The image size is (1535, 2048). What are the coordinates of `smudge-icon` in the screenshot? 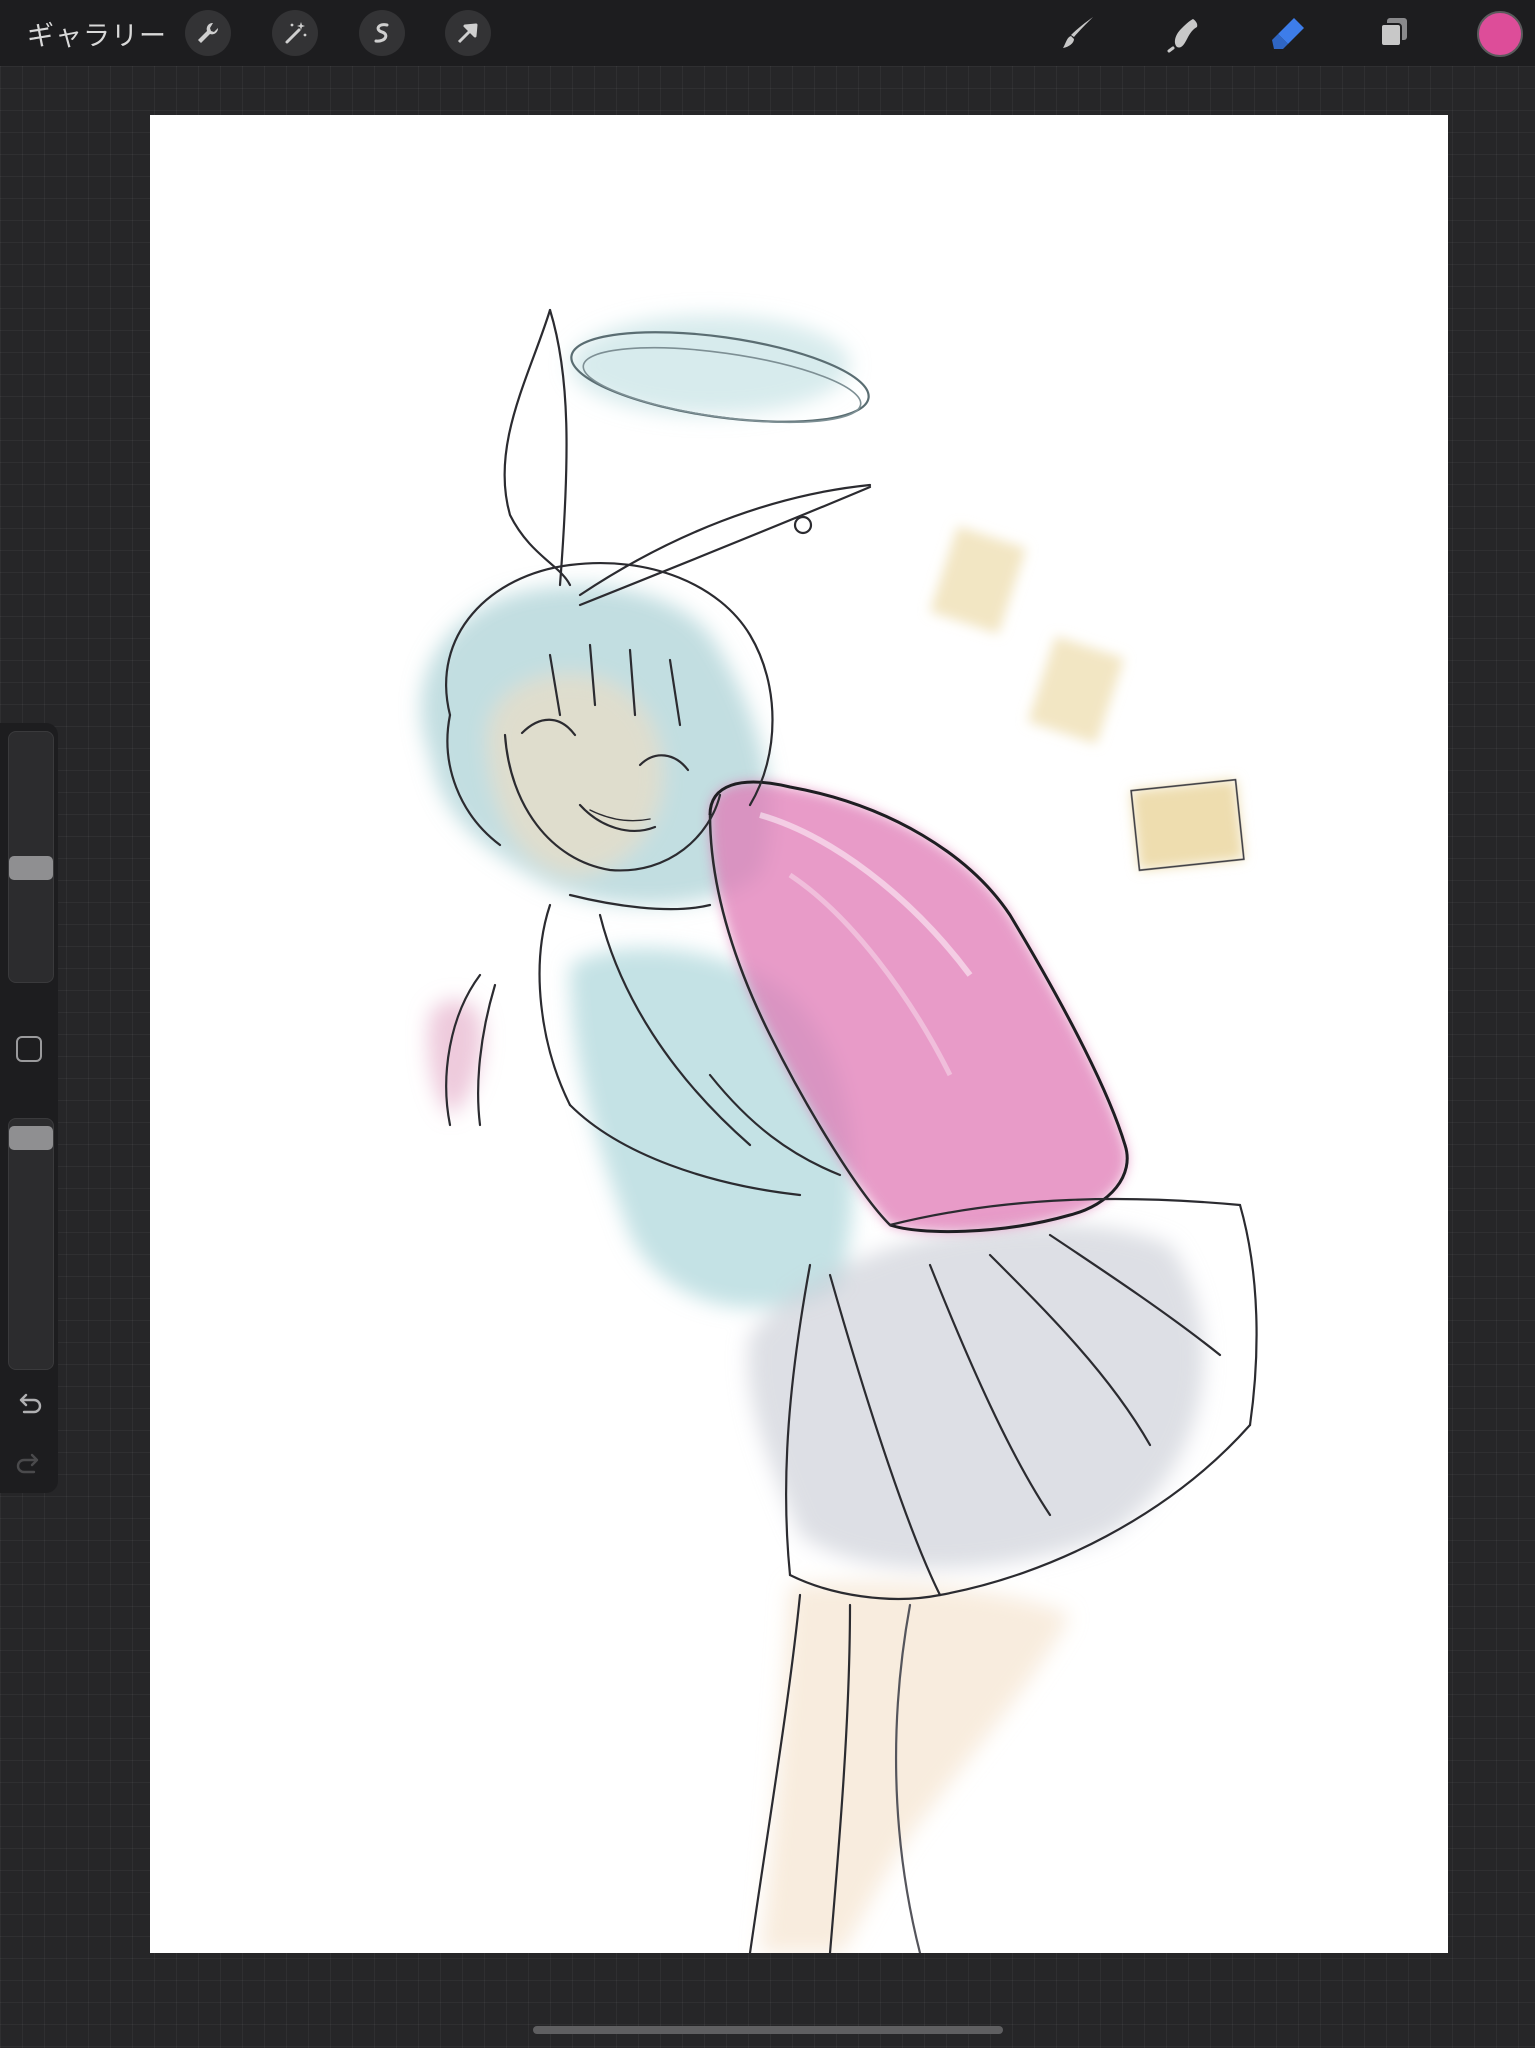 It's located at (1182, 36).